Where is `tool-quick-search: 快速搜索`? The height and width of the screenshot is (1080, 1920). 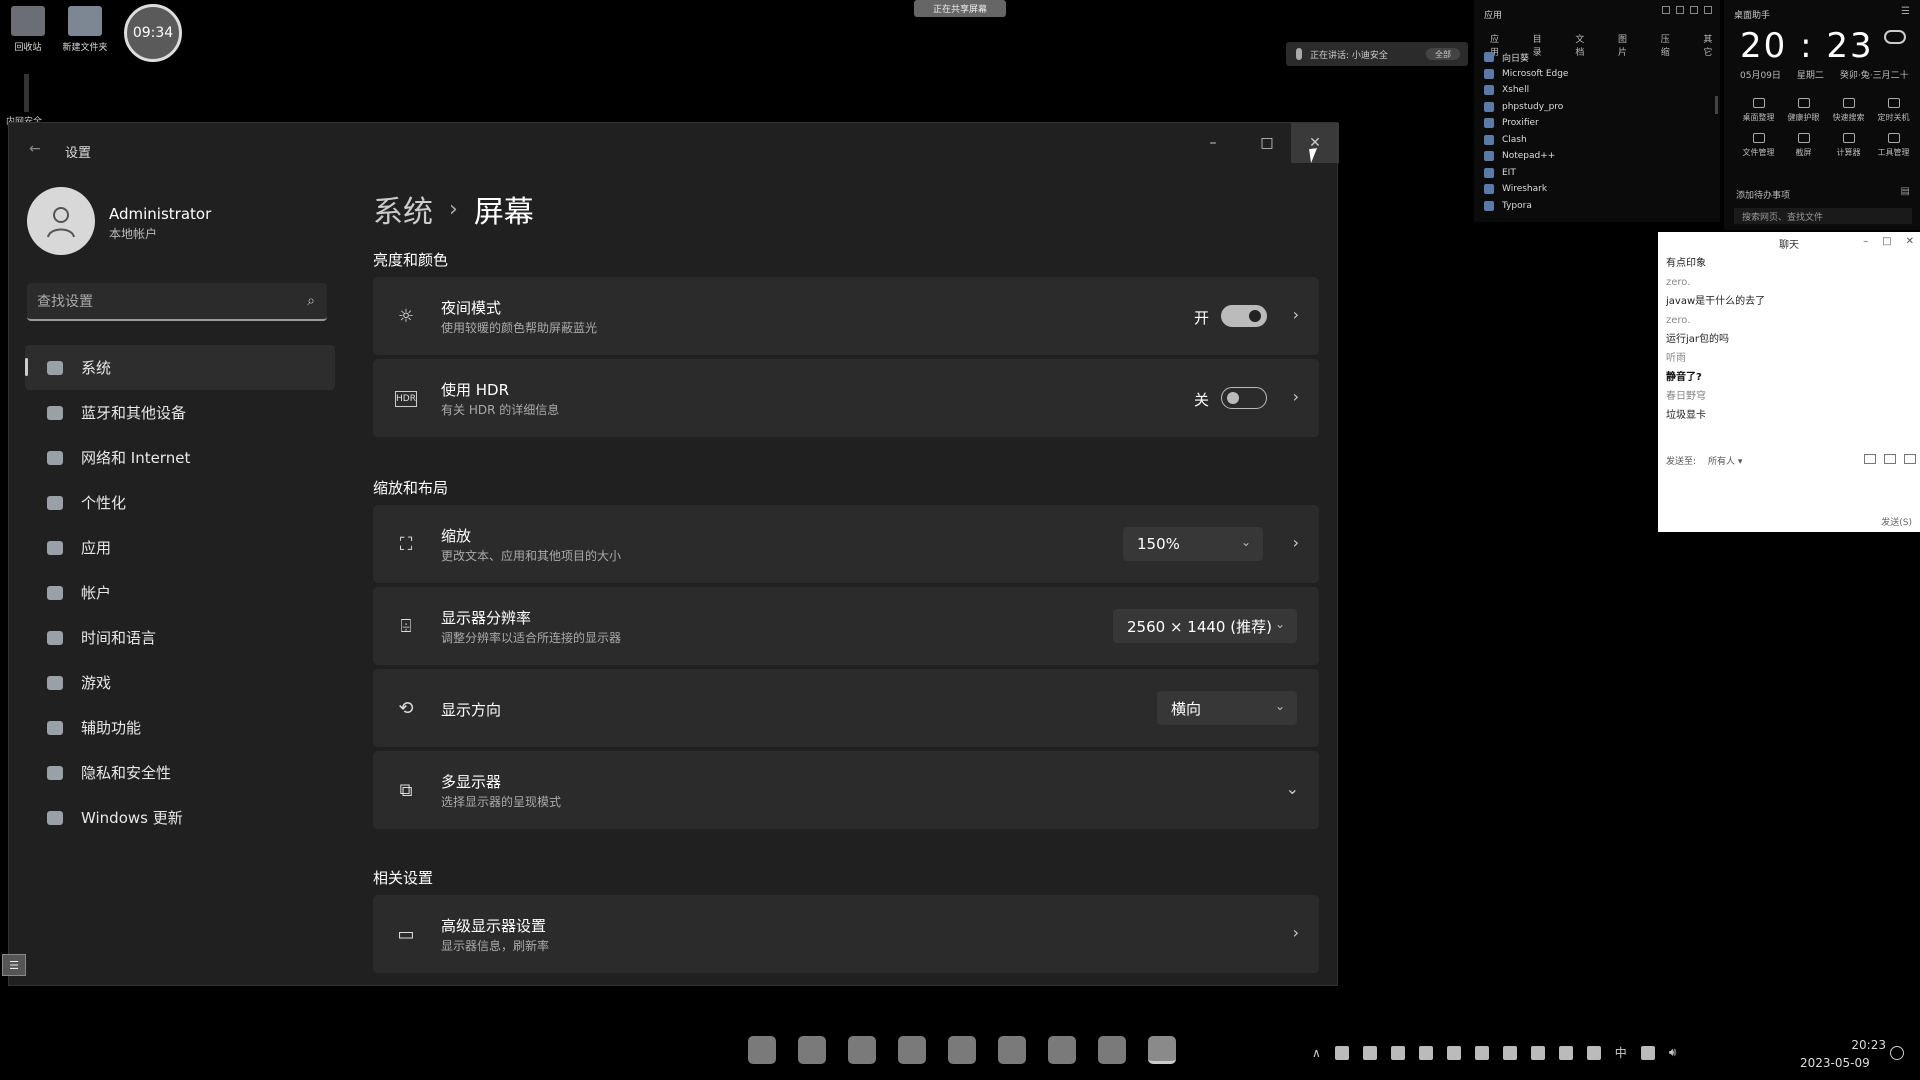
tool-quick-search: 快速搜索 is located at coordinates (1848, 110).